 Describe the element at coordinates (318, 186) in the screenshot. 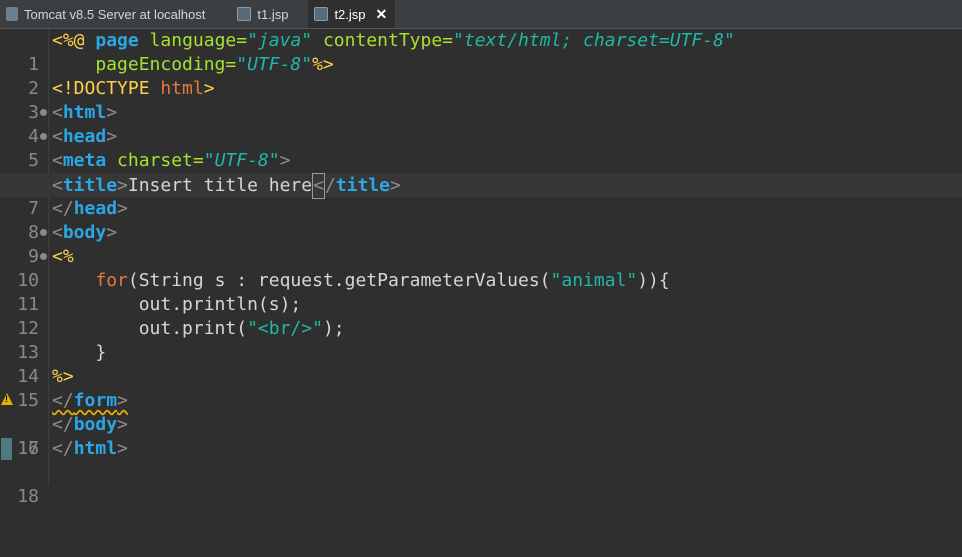

I see `text-cursor: <` at that location.